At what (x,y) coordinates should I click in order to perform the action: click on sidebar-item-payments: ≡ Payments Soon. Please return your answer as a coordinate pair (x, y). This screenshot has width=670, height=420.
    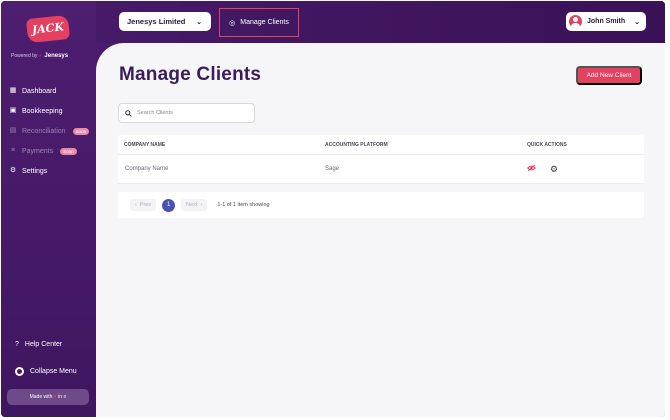
    Looking at the image, I should click on (51, 151).